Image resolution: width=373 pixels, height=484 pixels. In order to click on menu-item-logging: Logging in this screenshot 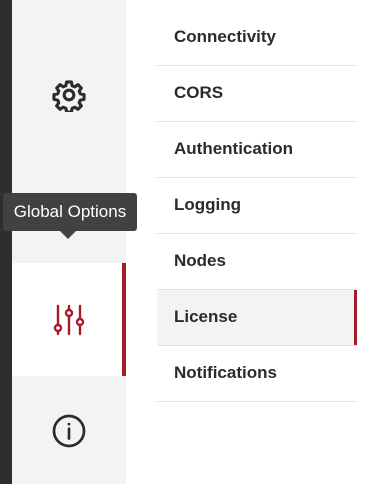, I will do `click(257, 206)`.